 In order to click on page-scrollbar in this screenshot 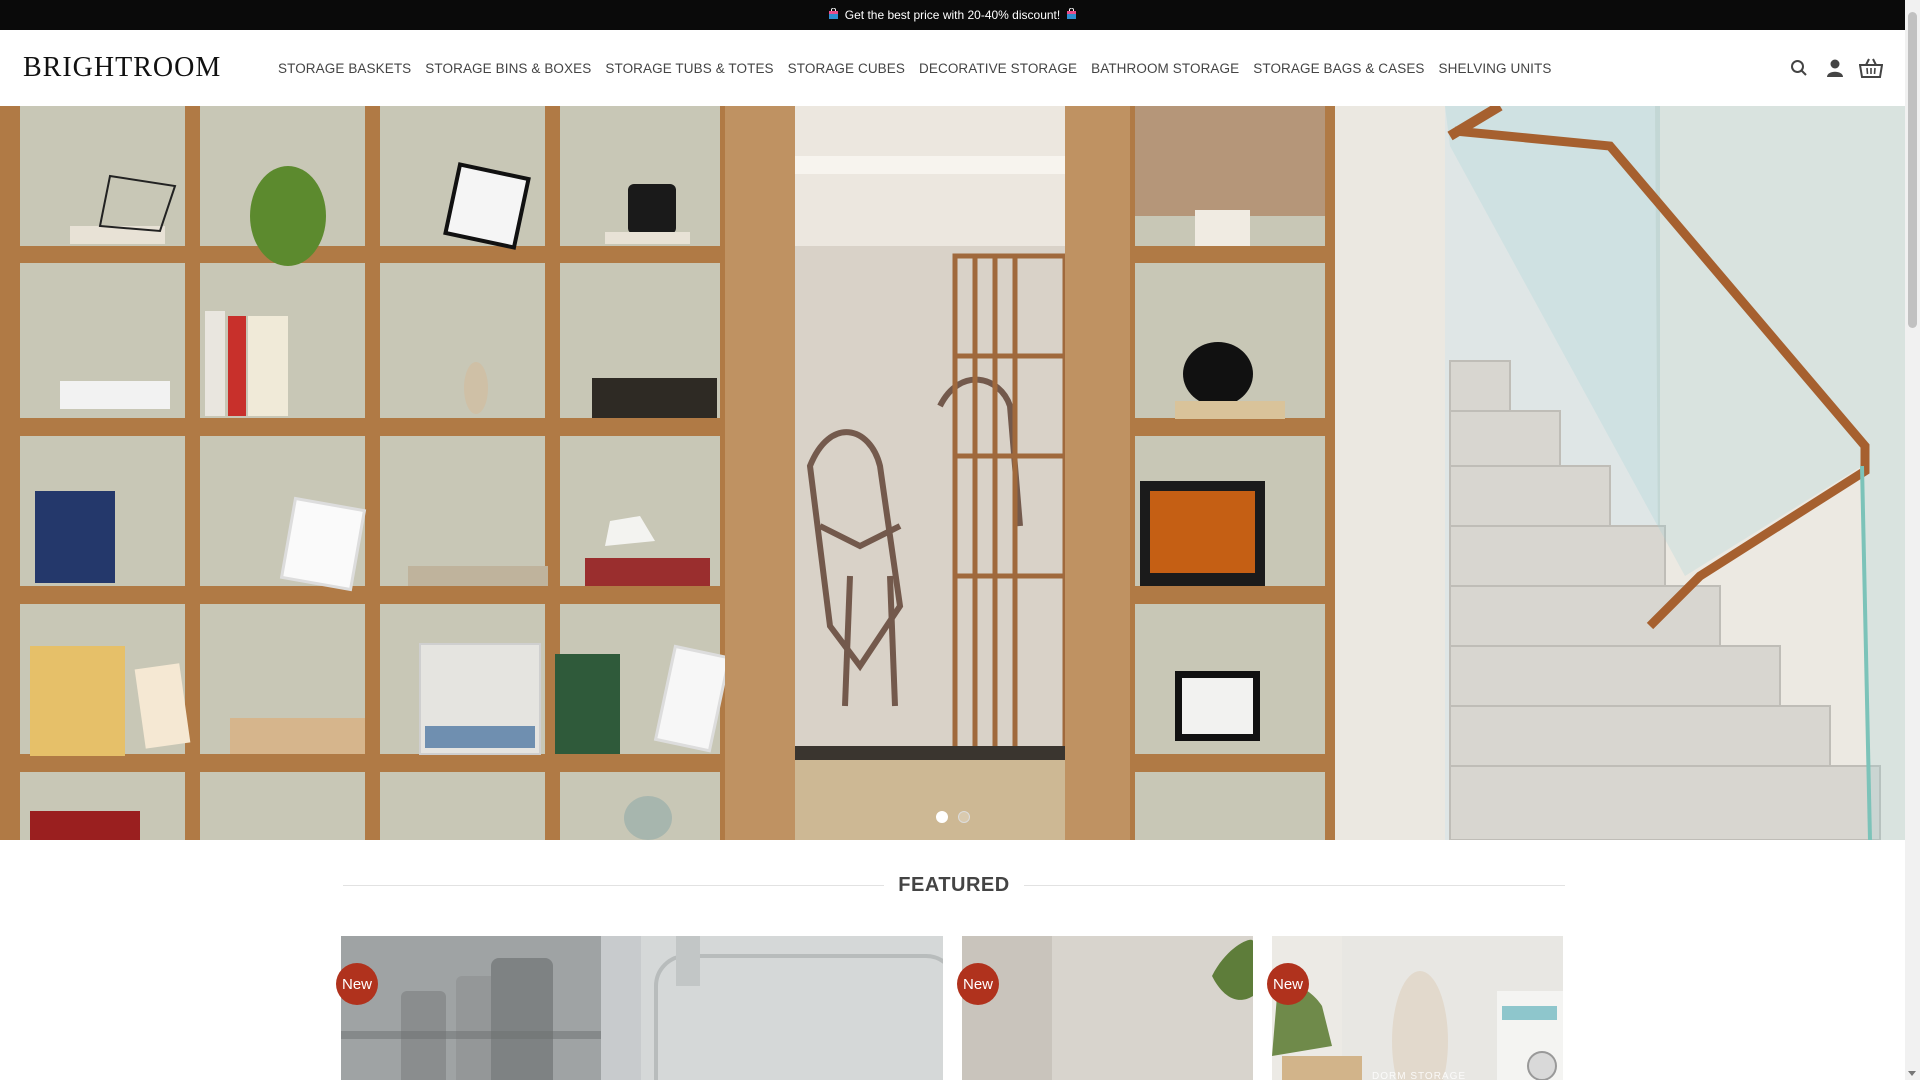, I will do `click(1912, 540)`.